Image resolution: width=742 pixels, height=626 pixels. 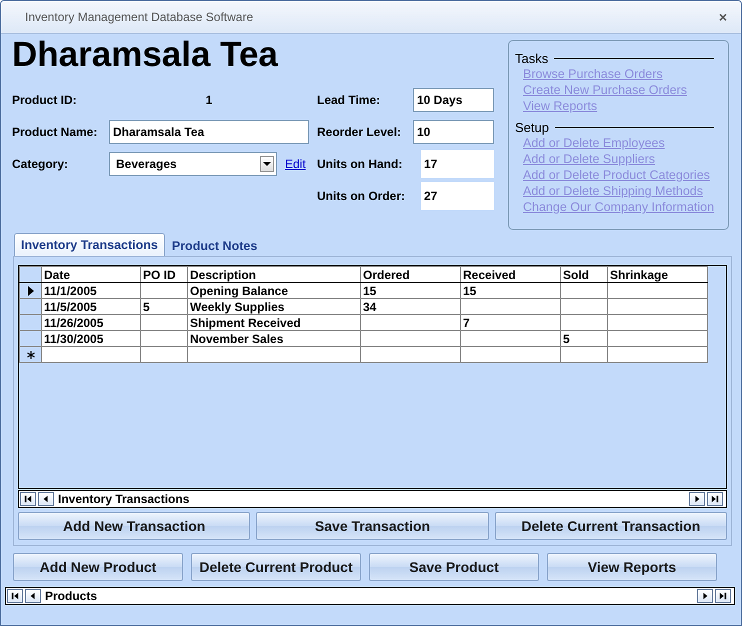 What do you see at coordinates (214, 245) in the screenshot?
I see `tab: Product Notes` at bounding box center [214, 245].